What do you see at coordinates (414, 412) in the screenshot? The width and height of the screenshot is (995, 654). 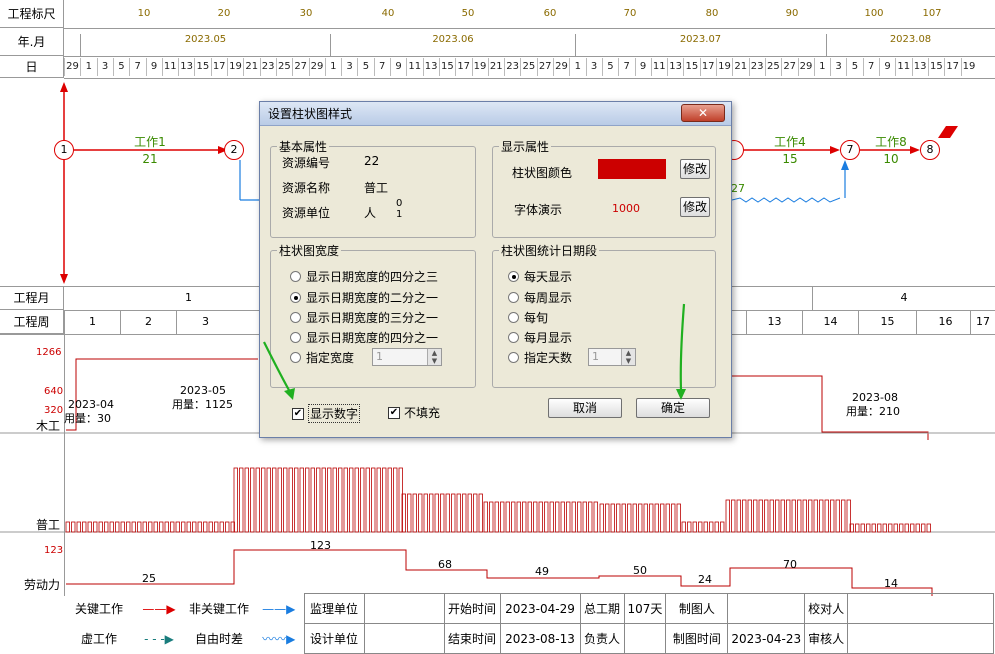 I see `no-fill-checkbox: ✔ 不填充` at bounding box center [414, 412].